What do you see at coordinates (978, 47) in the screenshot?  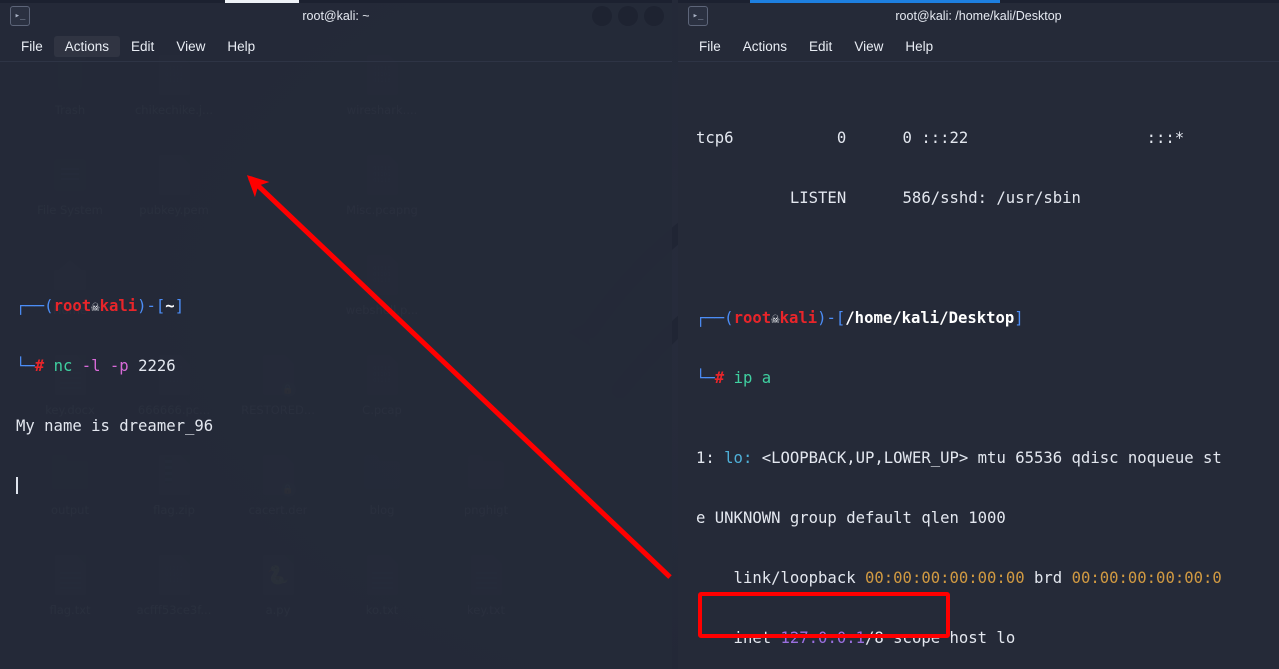 I see `menubar-right: File Actions Edit View Help` at bounding box center [978, 47].